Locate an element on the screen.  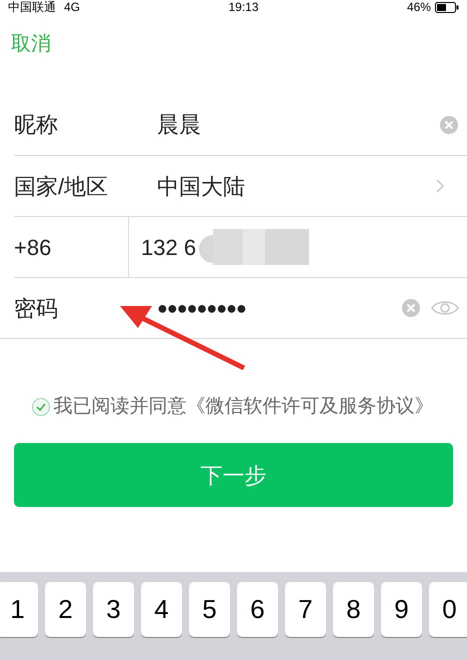
keyboard-key: 1 is located at coordinates (19, 609).